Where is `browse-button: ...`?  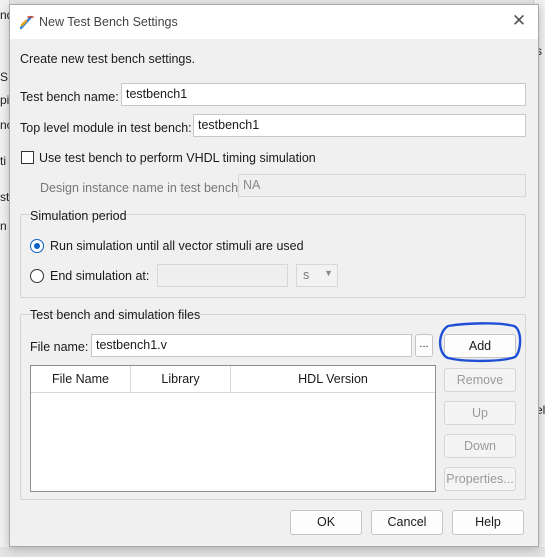
browse-button: ... is located at coordinates (424, 345).